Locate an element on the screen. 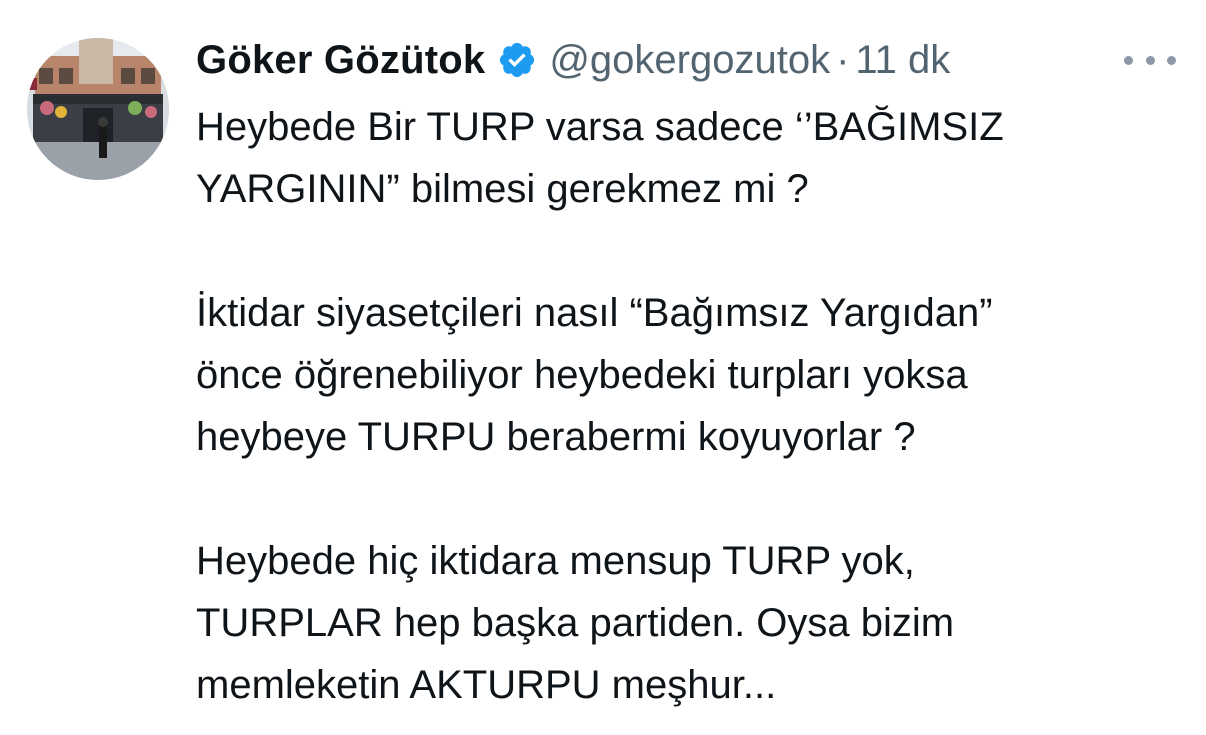 The height and width of the screenshot is (735, 1206). more-options-icon is located at coordinates (1150, 60).